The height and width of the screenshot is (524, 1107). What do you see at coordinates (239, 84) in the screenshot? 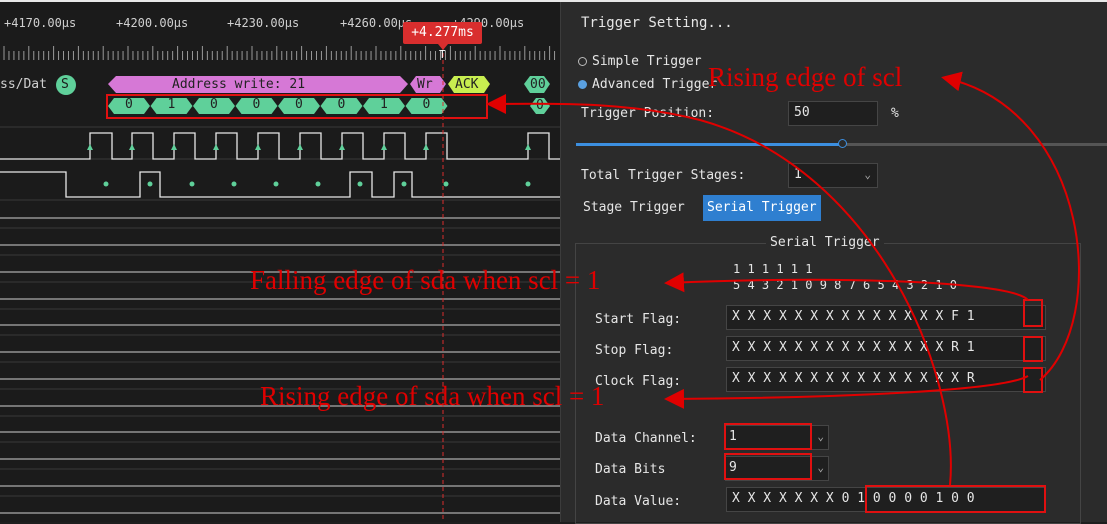
I see `address-segment: Address write: 21` at bounding box center [239, 84].